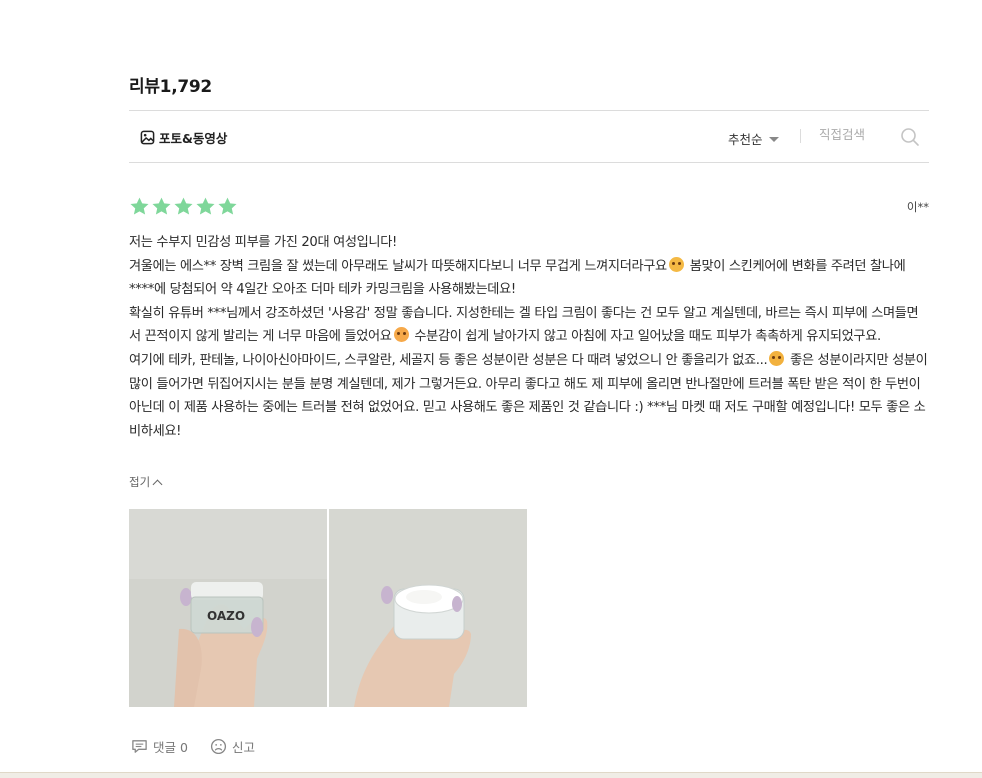  I want to click on collapse-label: 접기, so click(140, 482).